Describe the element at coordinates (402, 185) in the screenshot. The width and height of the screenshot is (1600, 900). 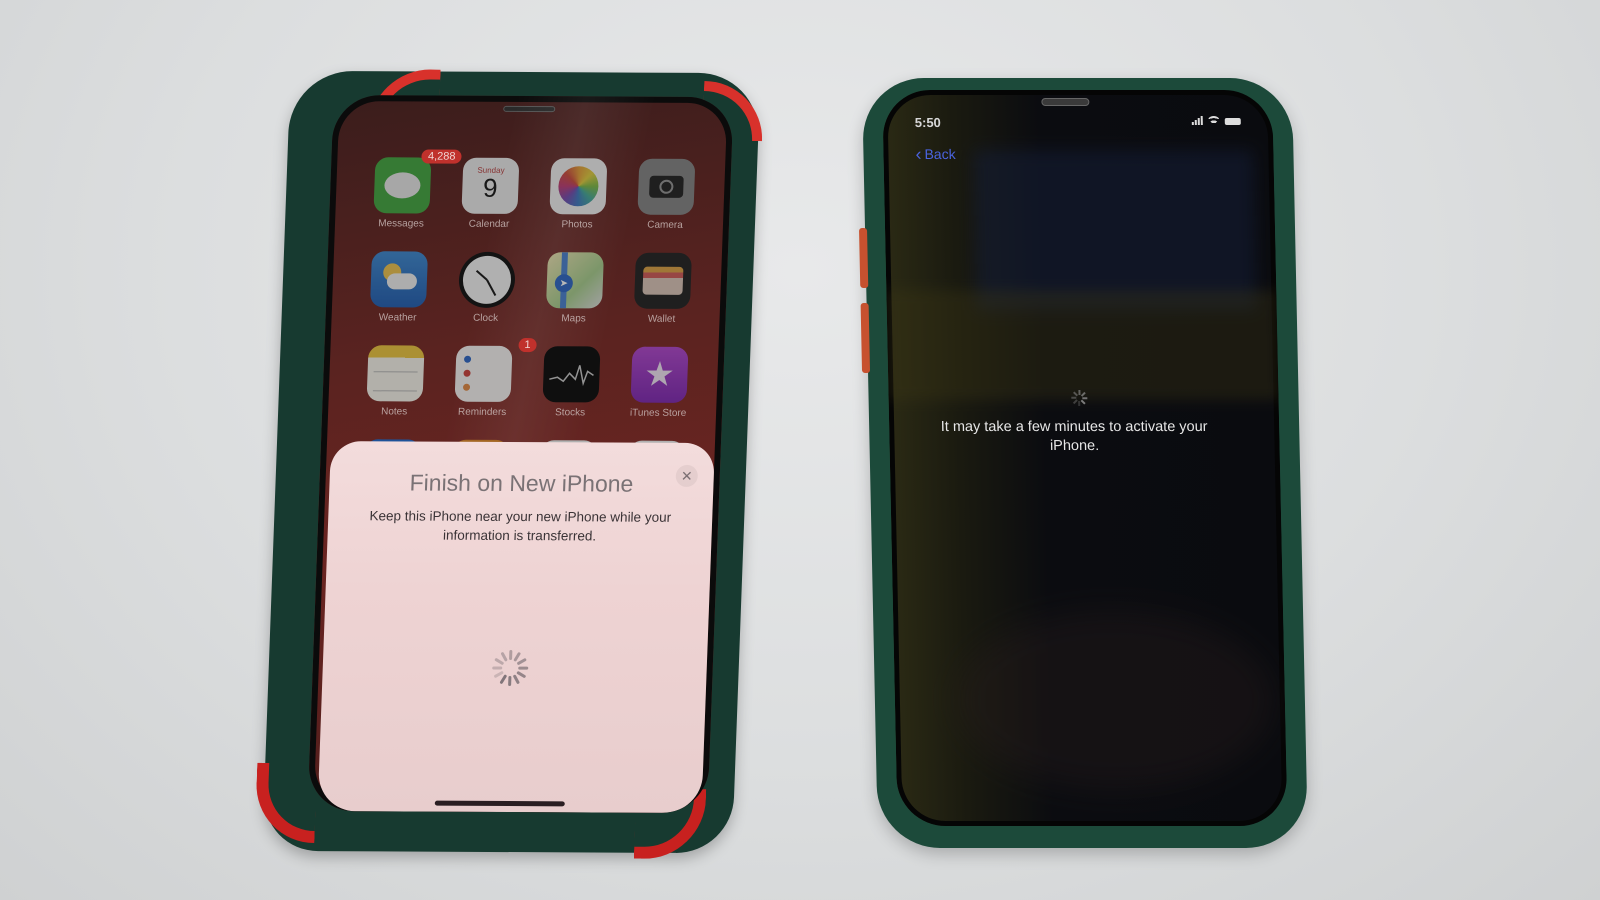
I see `messages-icon` at that location.